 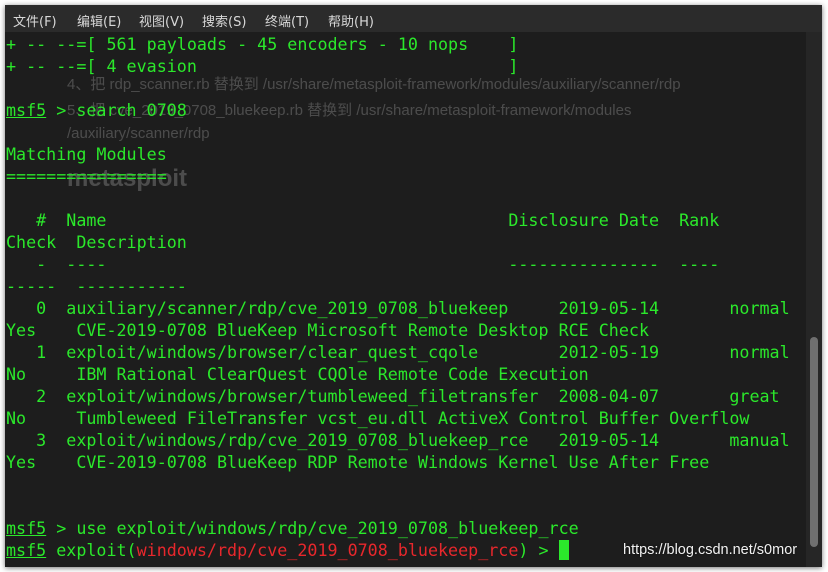 What do you see at coordinates (363, 220) in the screenshot?
I see `table-header: # Name Disclosure Date Rank` at bounding box center [363, 220].